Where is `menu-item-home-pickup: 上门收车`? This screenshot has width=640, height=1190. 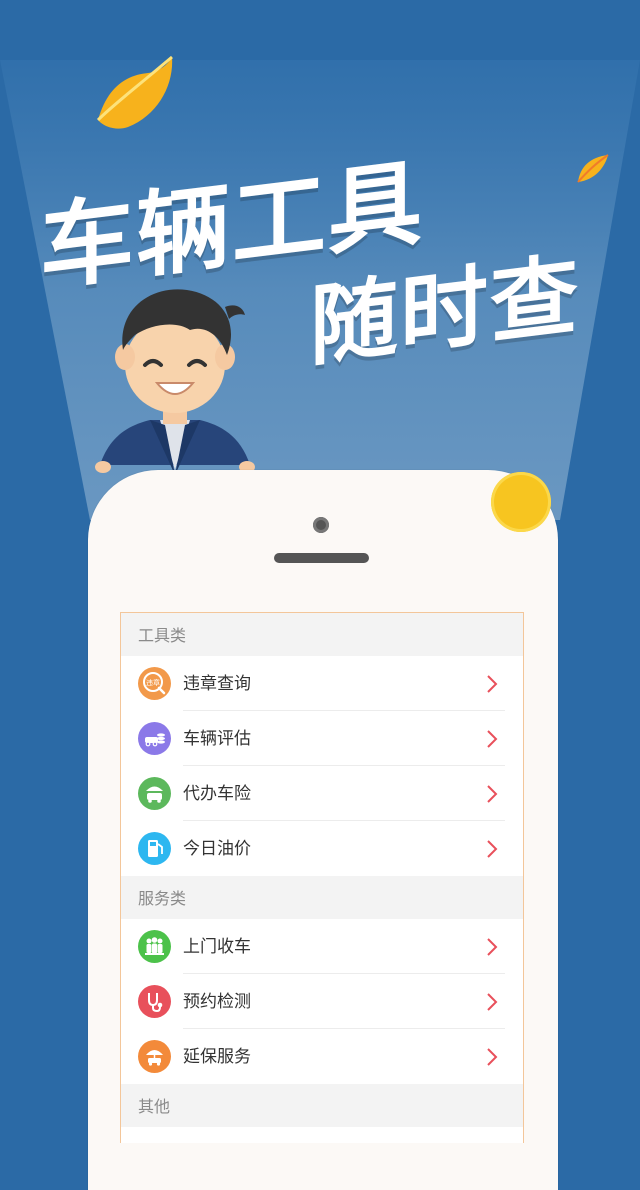
menu-item-home-pickup: 上门收车 is located at coordinates (322, 946).